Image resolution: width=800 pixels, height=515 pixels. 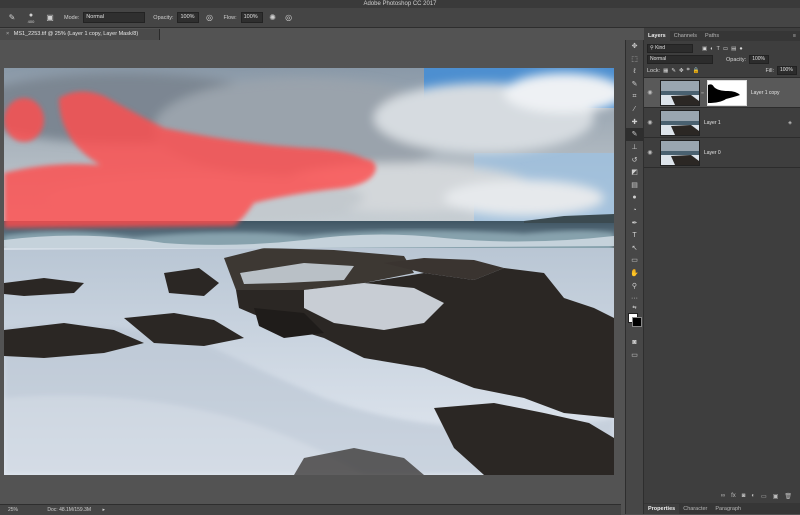 I want to click on brush-preset-icon: ✎, so click(x=12, y=18).